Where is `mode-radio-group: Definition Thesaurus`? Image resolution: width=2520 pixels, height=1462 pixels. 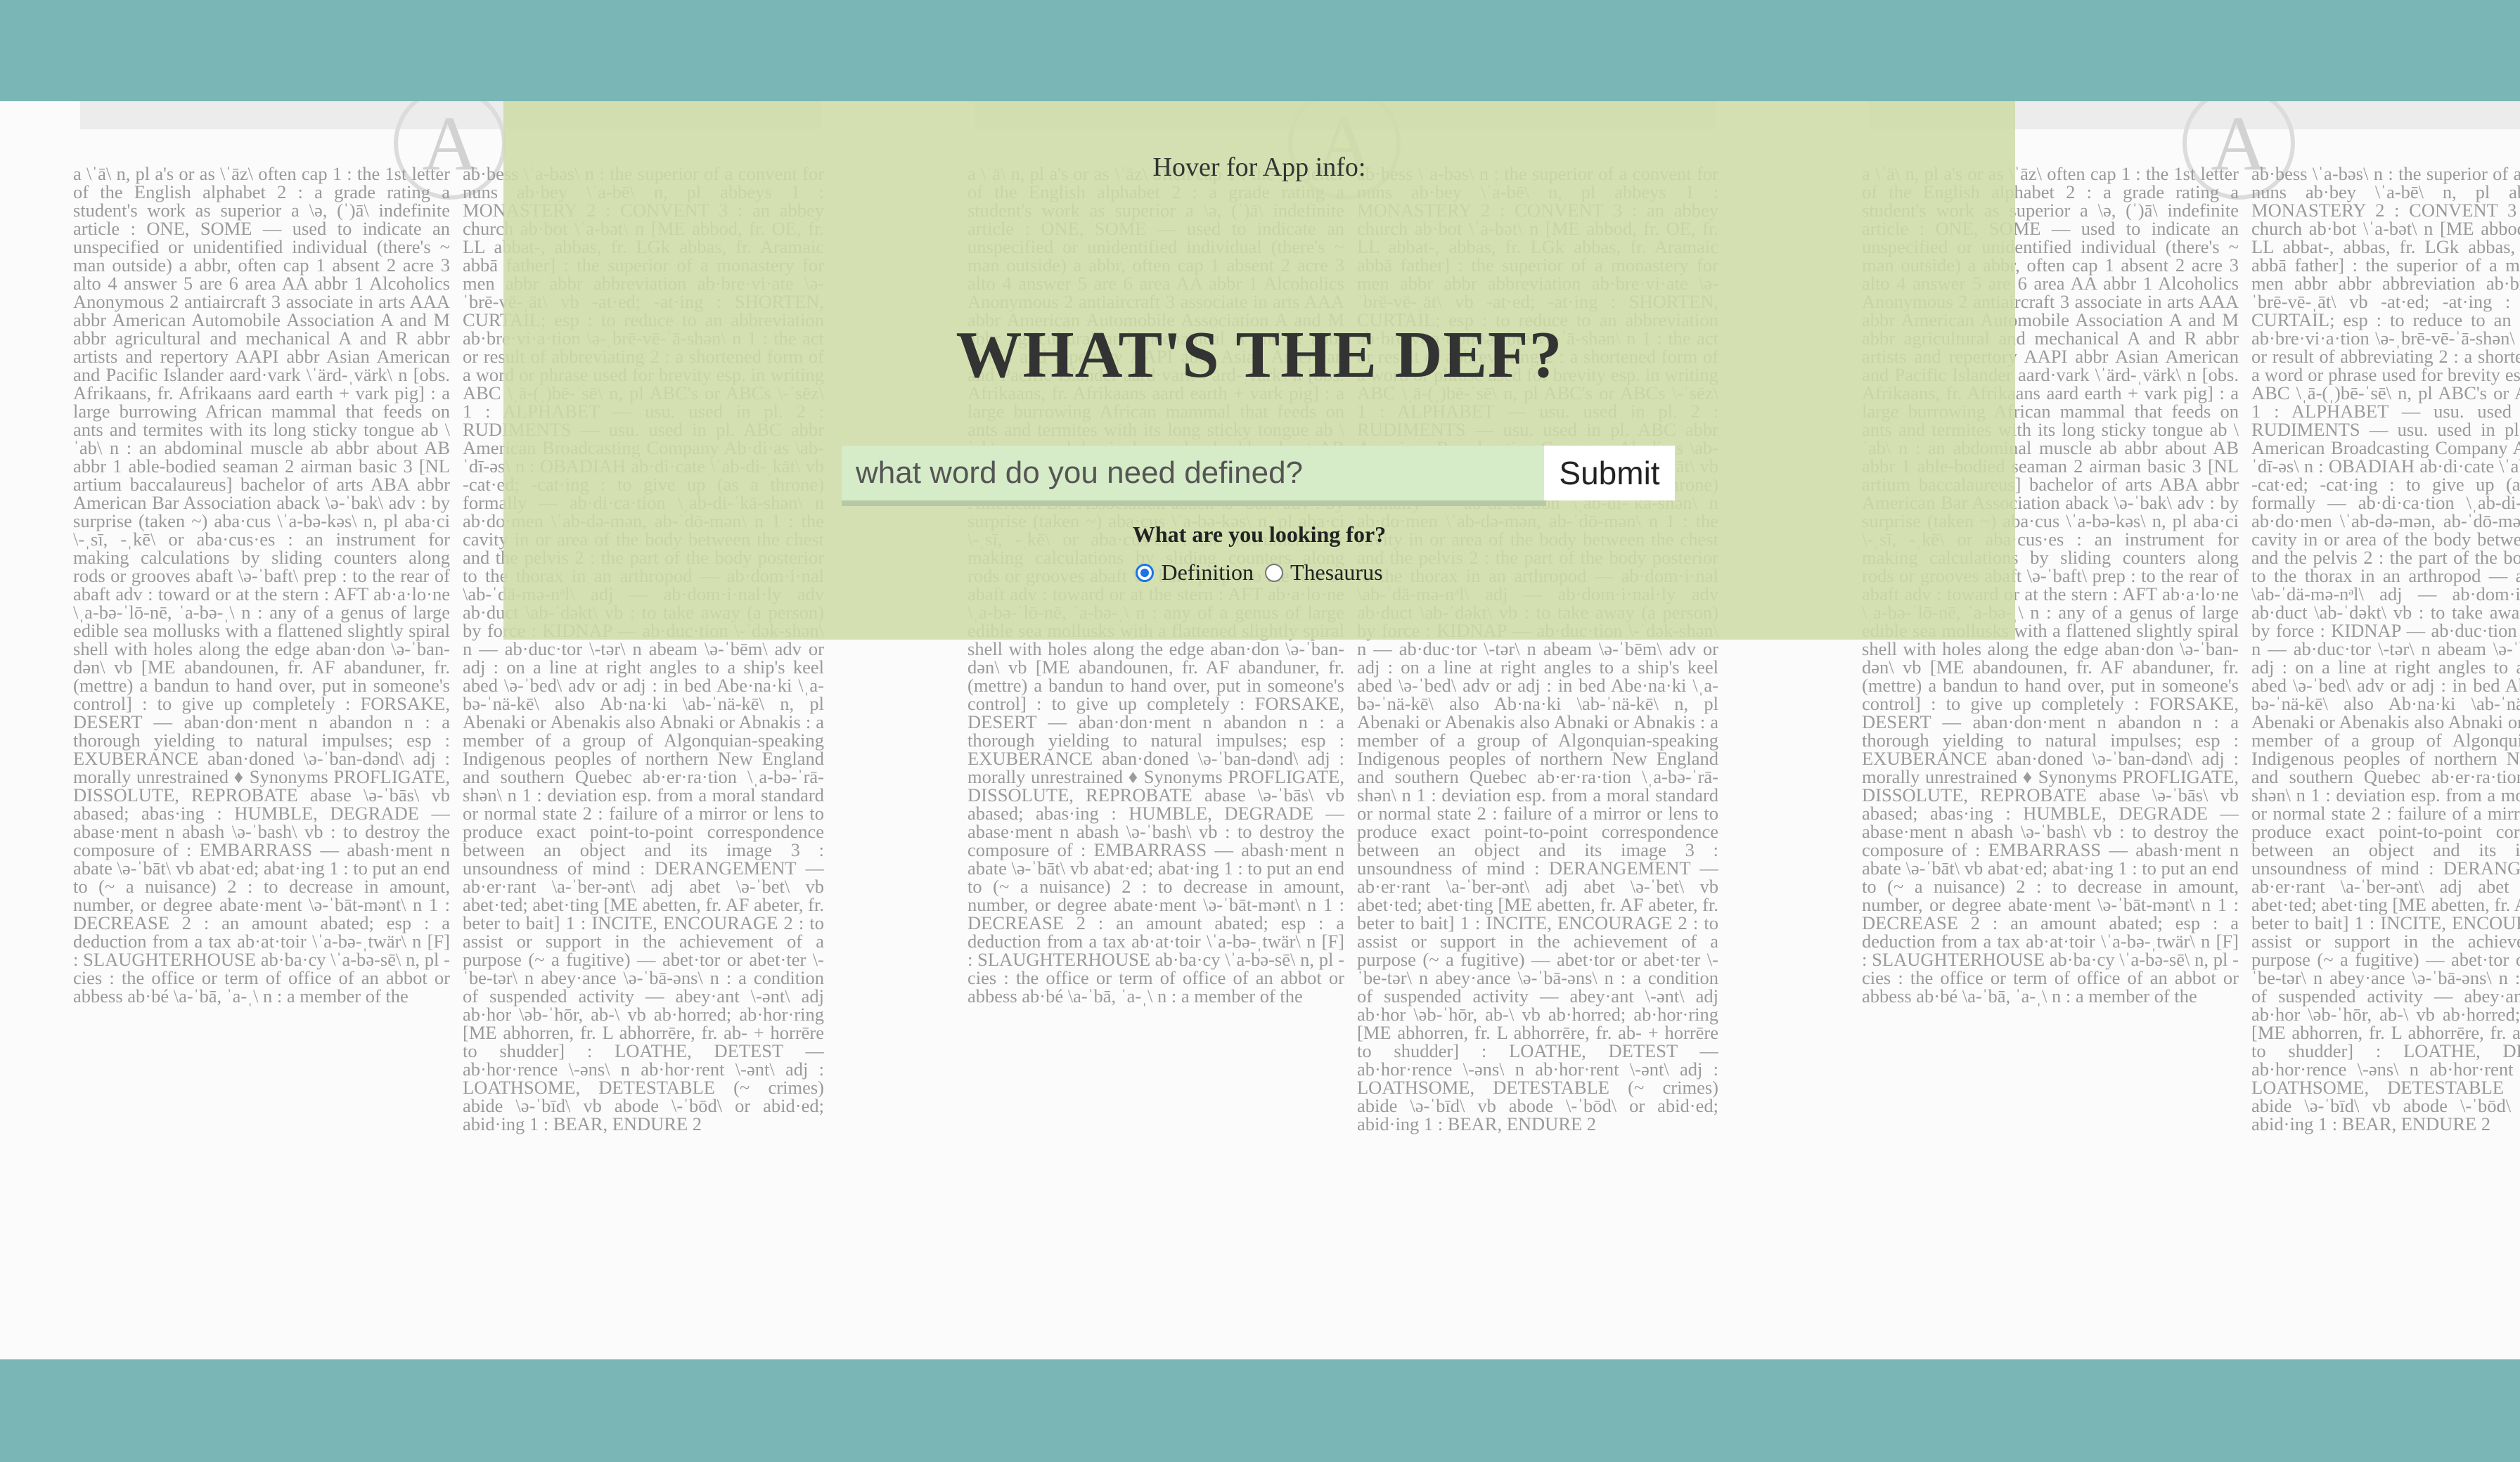
mode-radio-group: Definition Thesaurus is located at coordinates (1259, 572).